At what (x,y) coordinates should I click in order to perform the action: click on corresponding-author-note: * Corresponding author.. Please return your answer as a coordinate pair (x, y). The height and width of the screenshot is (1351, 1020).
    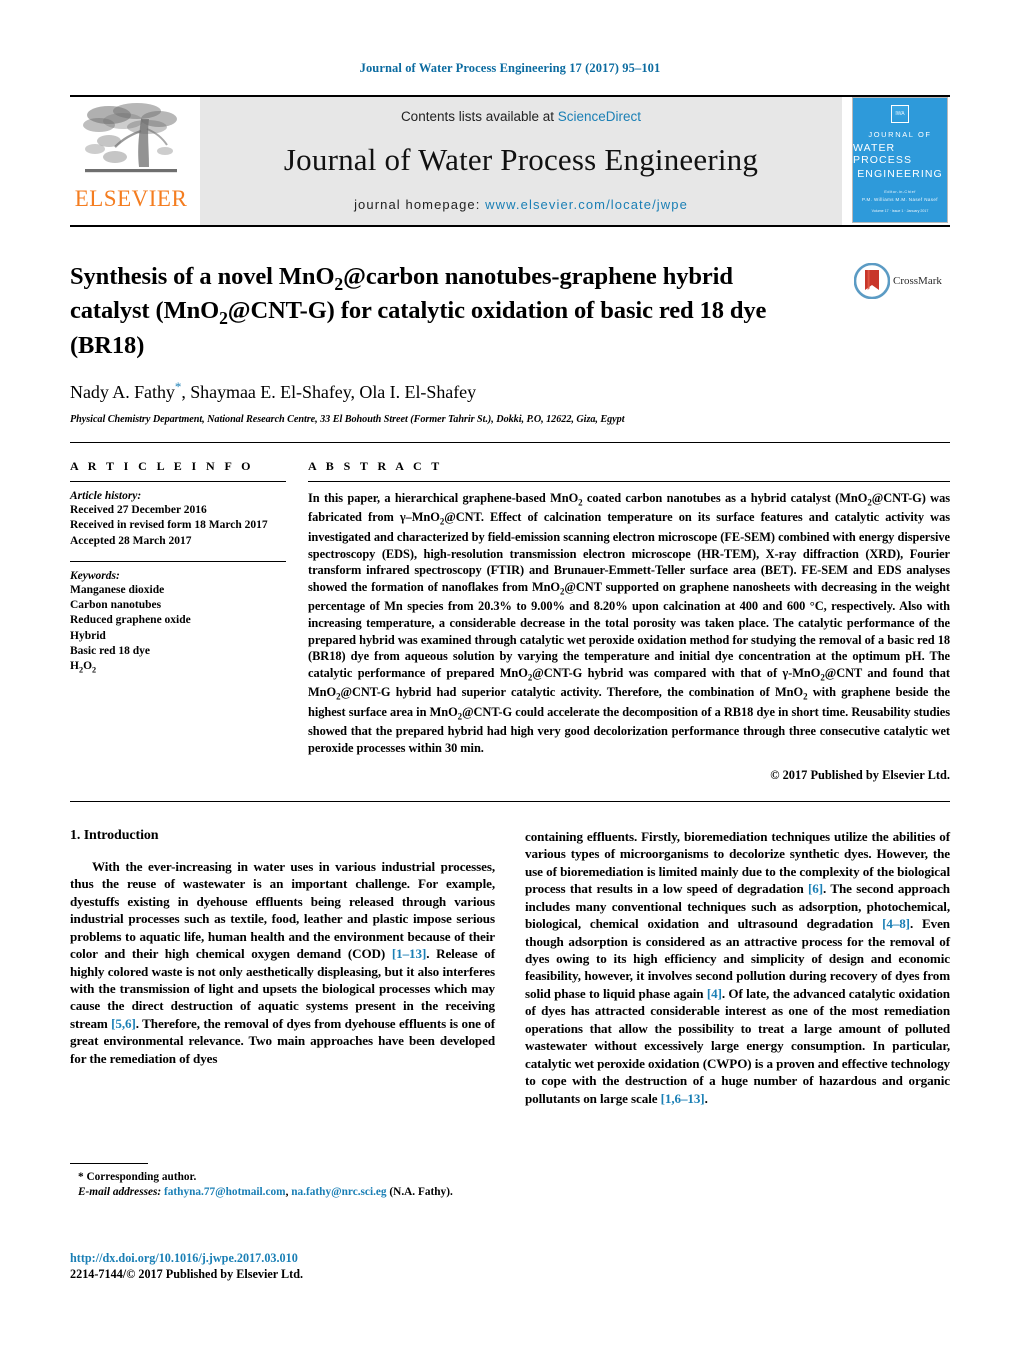
    Looking at the image, I should click on (137, 1177).